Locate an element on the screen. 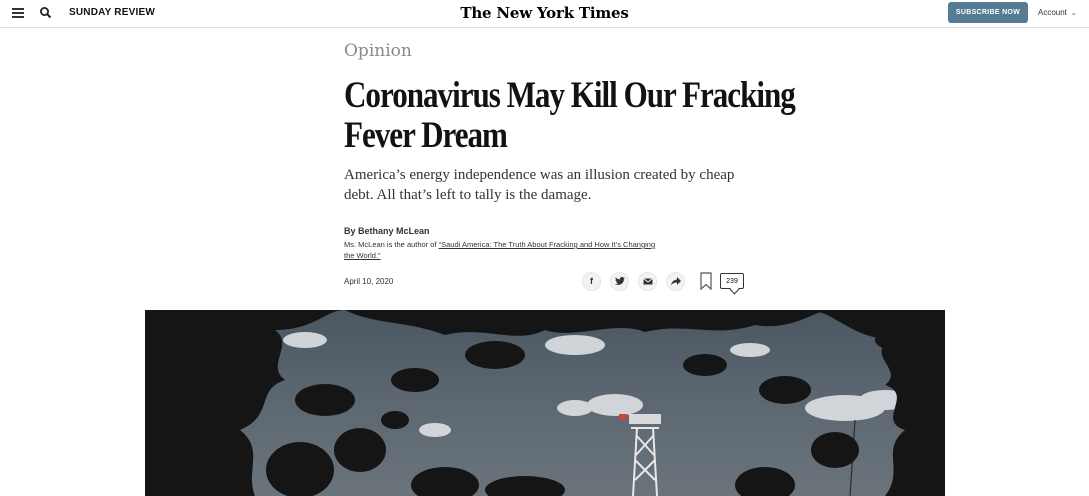 The height and width of the screenshot is (496, 1089). author-bio-text: Ms. McLean is the author of is located at coordinates (391, 244).